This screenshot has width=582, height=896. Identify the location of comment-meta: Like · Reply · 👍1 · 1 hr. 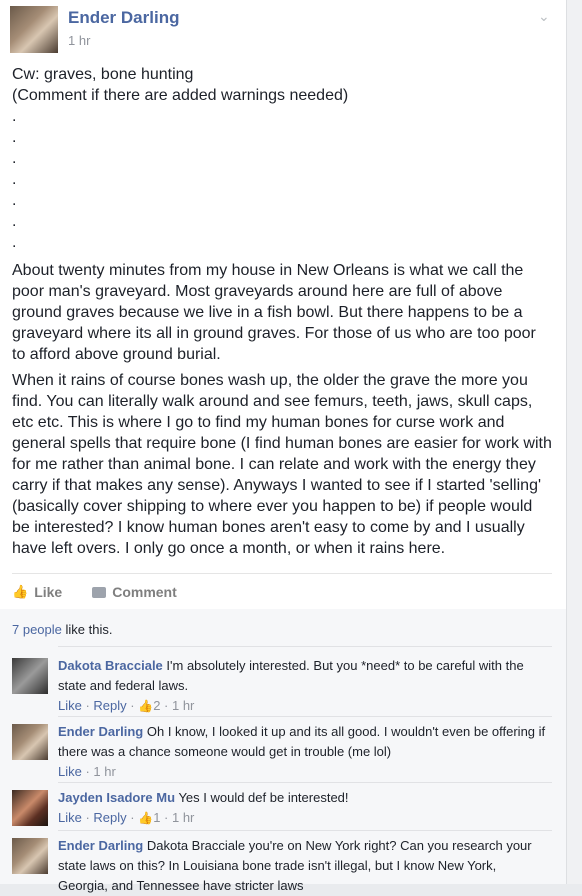
(126, 817).